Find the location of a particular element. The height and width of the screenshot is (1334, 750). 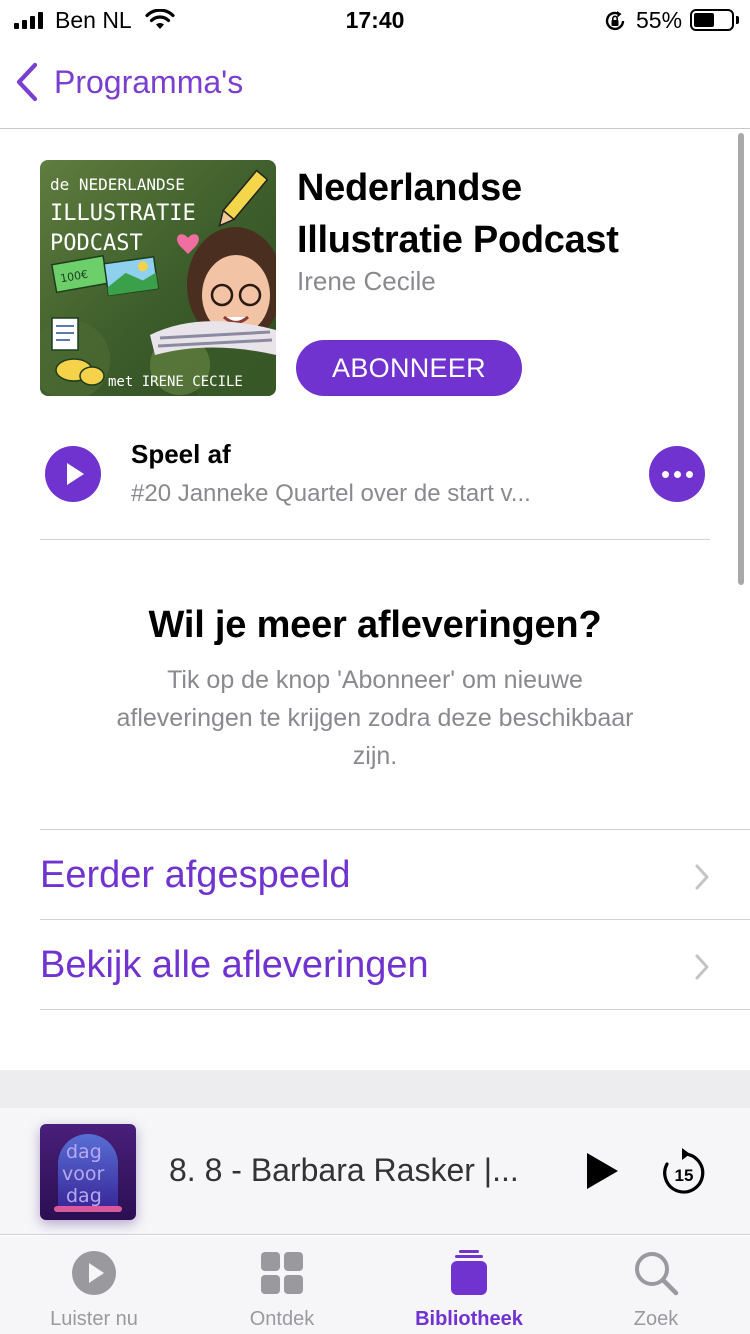

list-item-label: Bekijk alle afleveringen is located at coordinates (234, 965).